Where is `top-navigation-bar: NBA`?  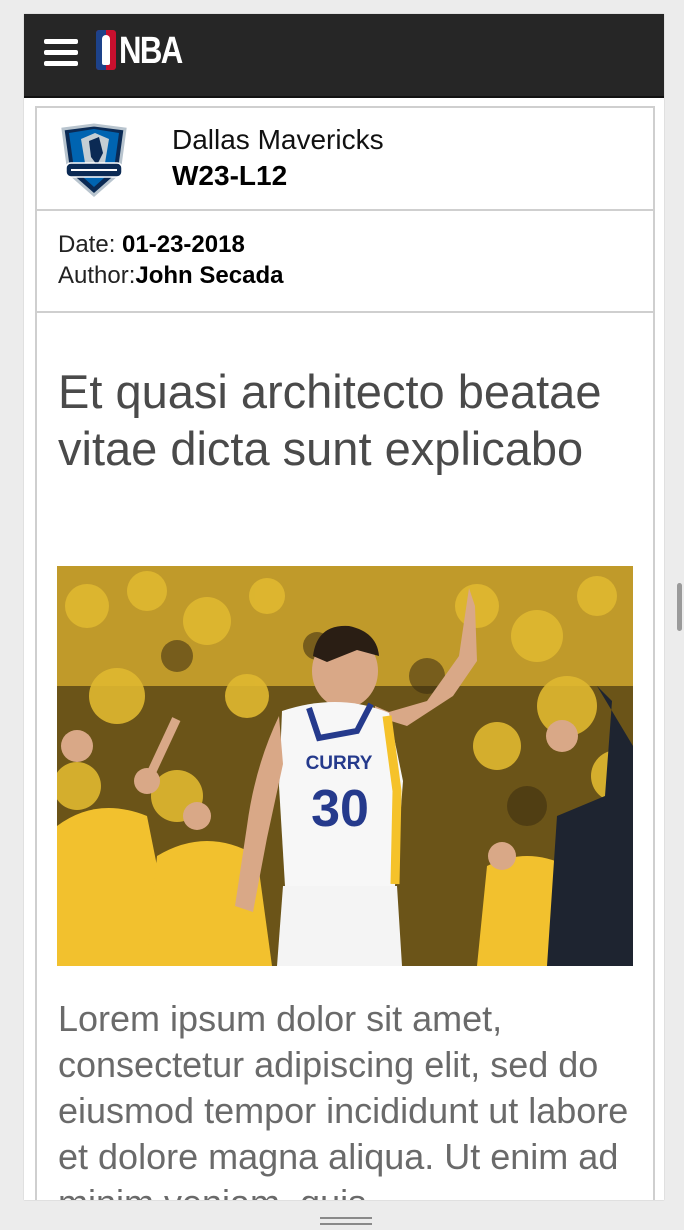
top-navigation-bar: NBA is located at coordinates (344, 56).